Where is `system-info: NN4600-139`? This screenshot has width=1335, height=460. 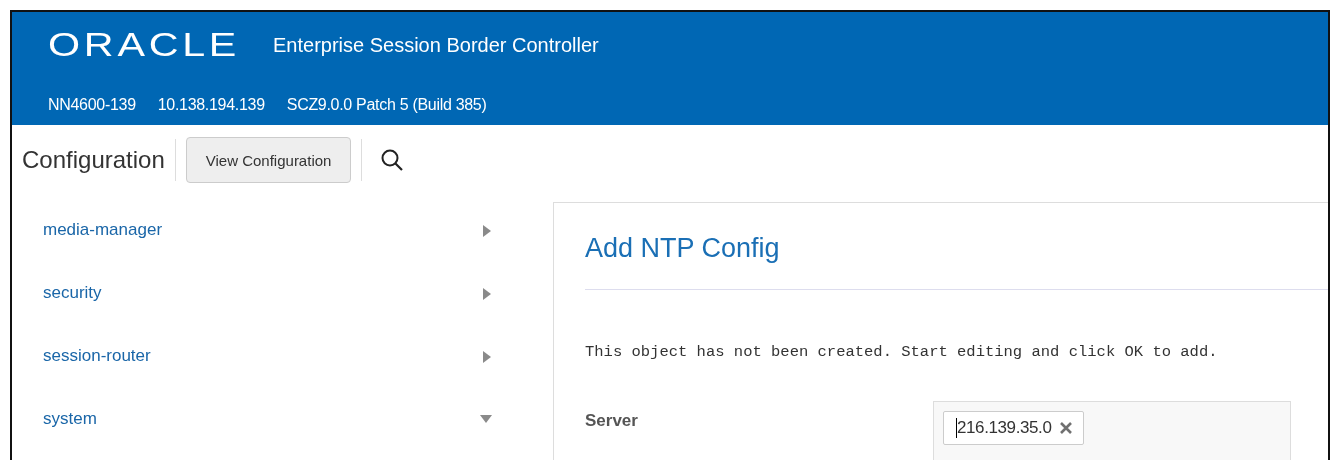
system-info: NN4600-139 is located at coordinates (92, 105).